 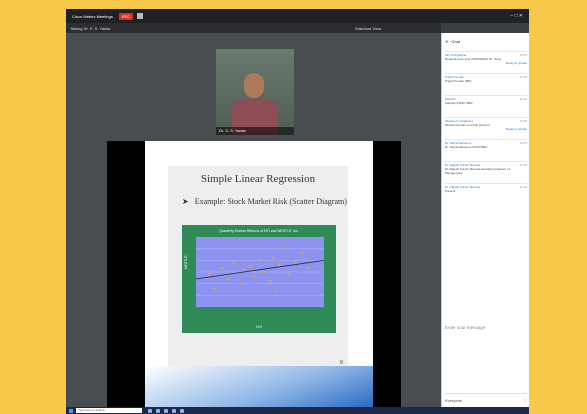 What do you see at coordinates (486, 399) in the screenshot?
I see `send-to-bar: Everyone ⋮` at bounding box center [486, 399].